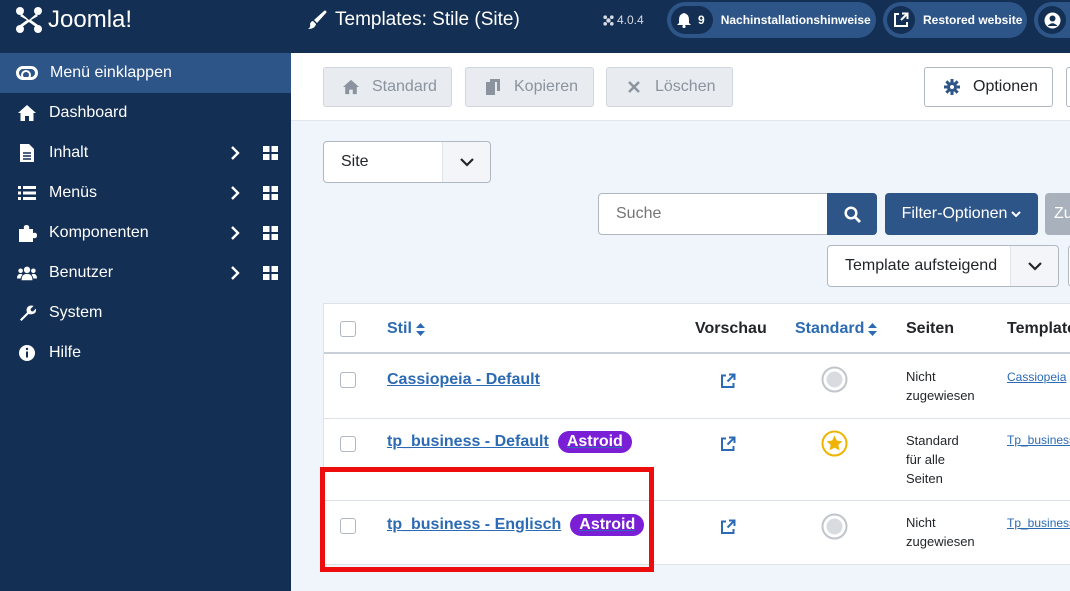  Describe the element at coordinates (468, 441) in the screenshot. I see `style-name: tp_business - Default` at that location.